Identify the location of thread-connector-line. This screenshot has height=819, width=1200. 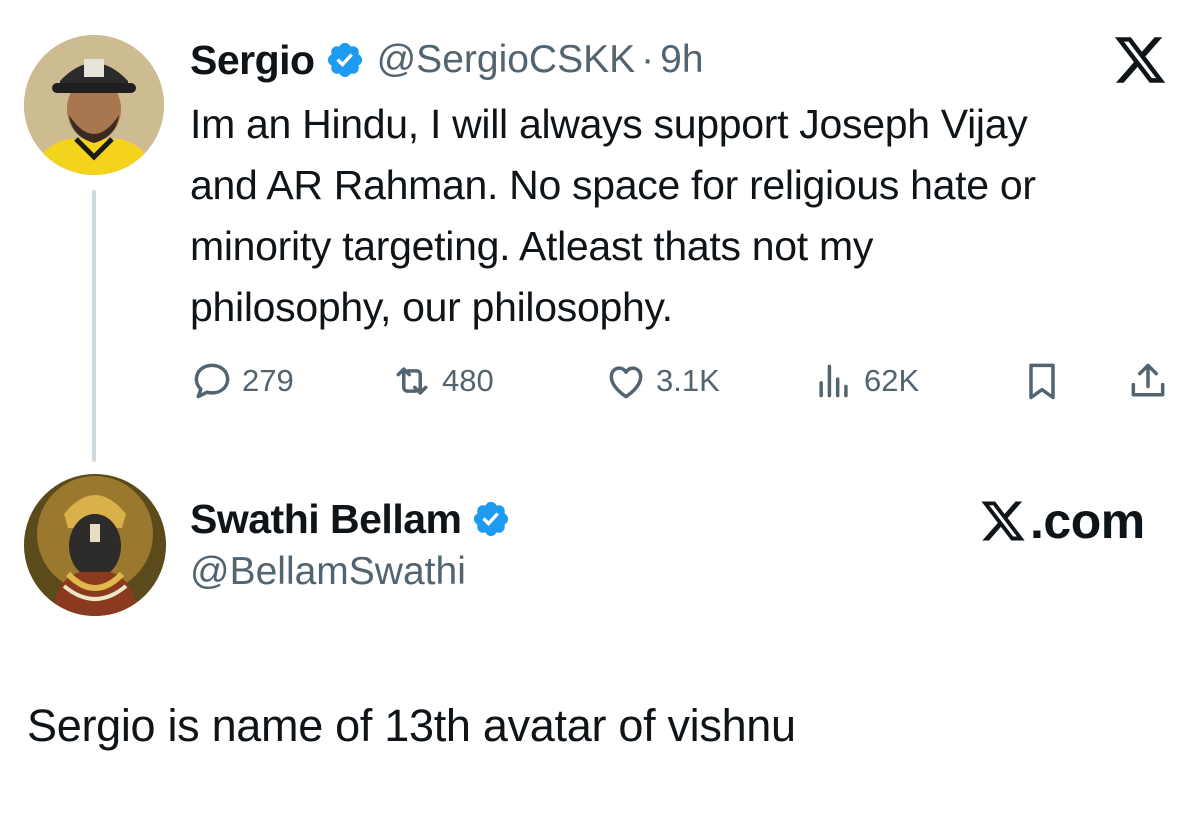
(94, 326).